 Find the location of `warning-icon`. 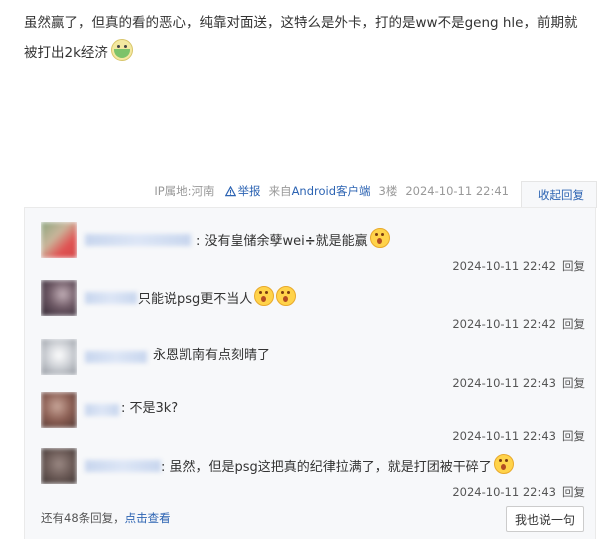

warning-icon is located at coordinates (230, 191).